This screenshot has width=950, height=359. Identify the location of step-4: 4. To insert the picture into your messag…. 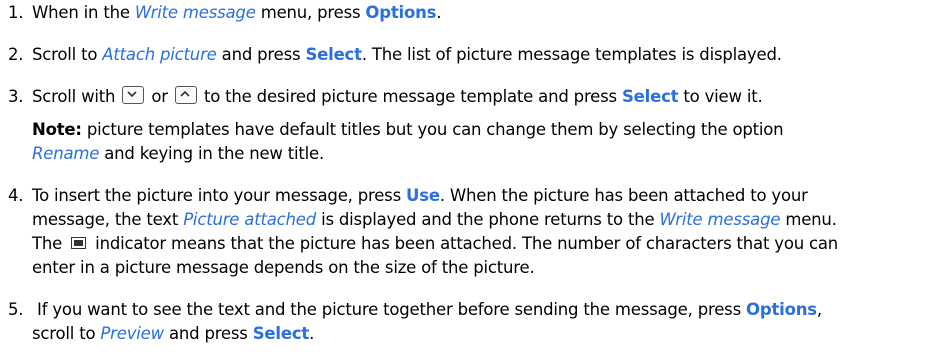
(475, 196).